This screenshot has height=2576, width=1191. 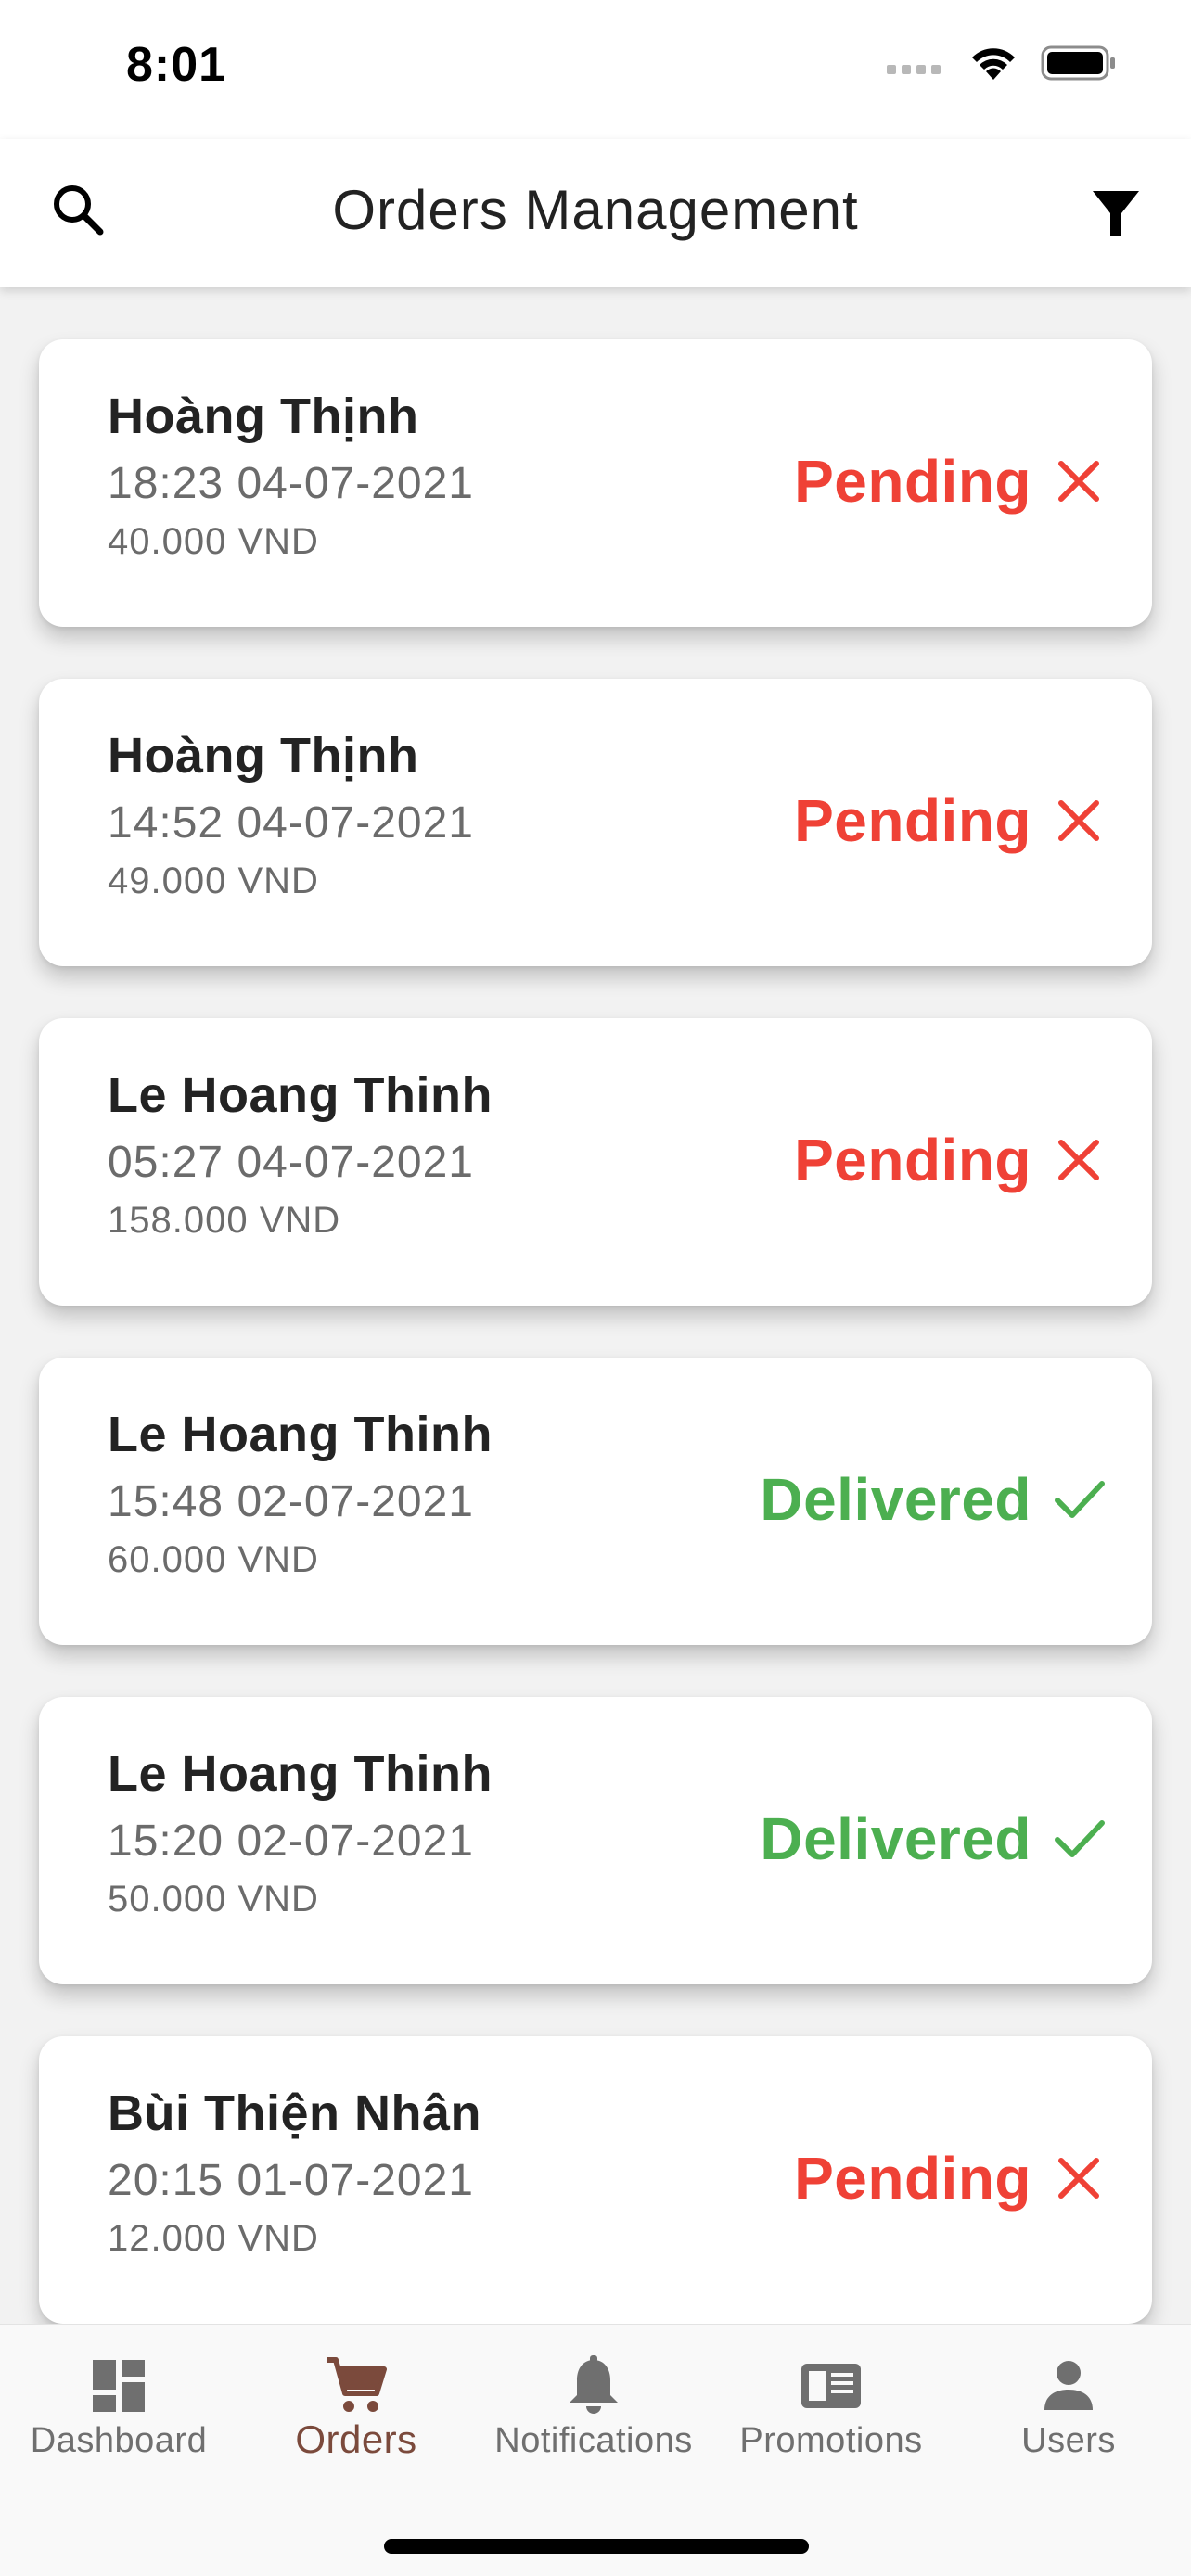 What do you see at coordinates (295, 2113) in the screenshot?
I see `order-customer-name: Bùi Thiện Nhân` at bounding box center [295, 2113].